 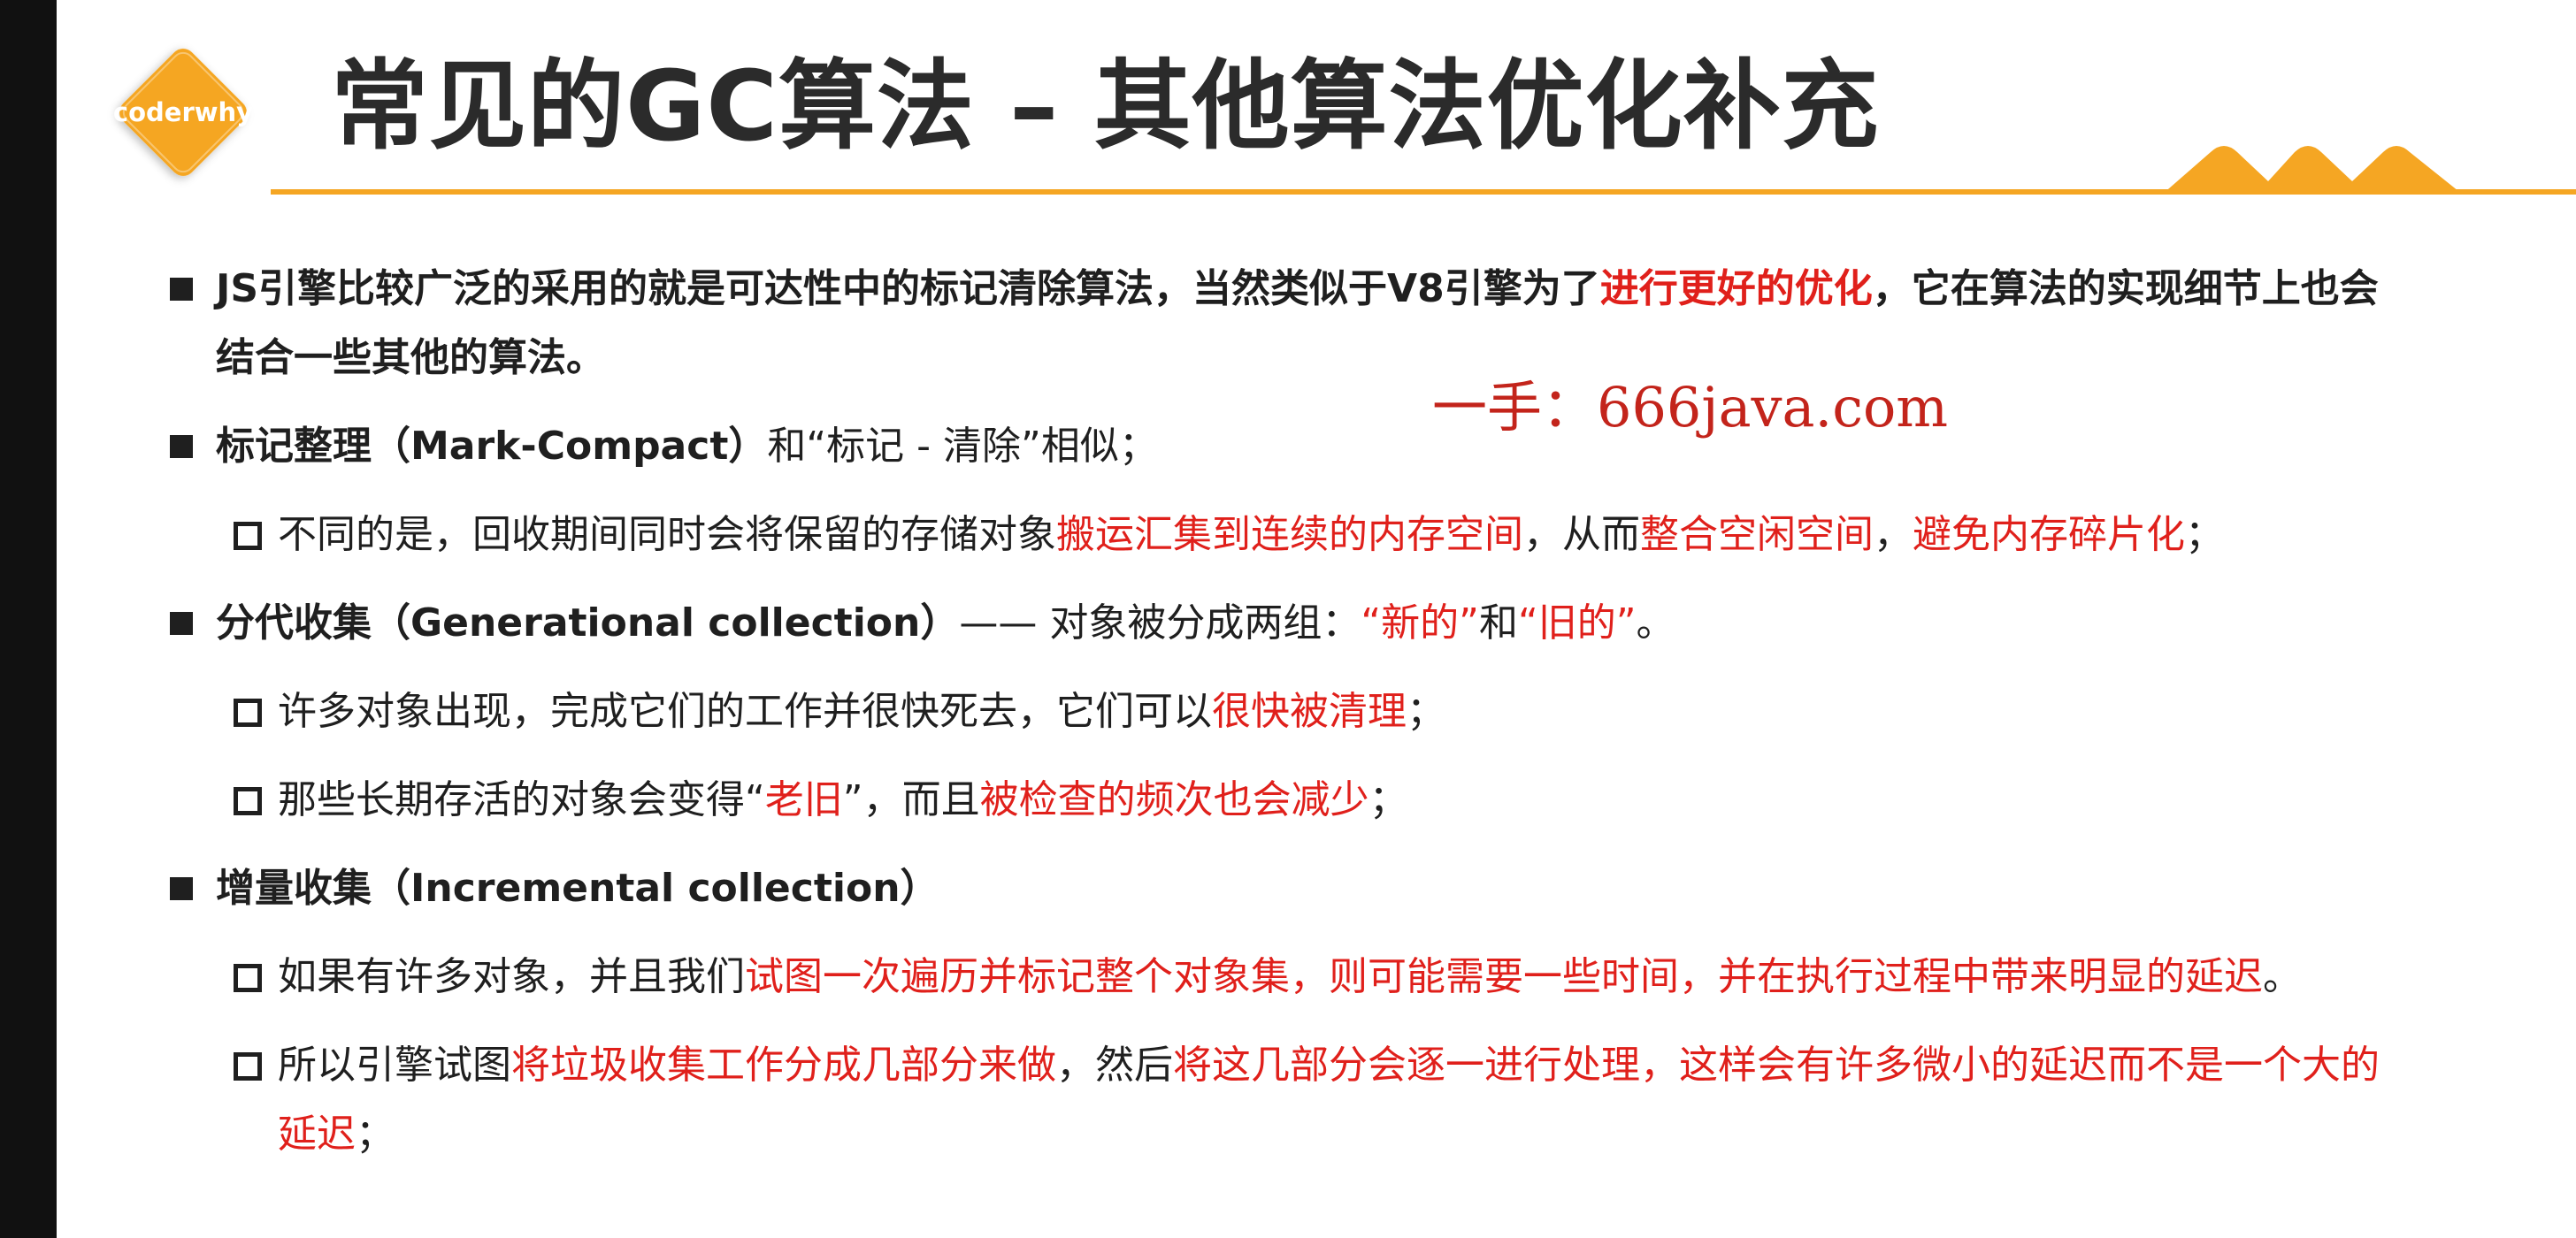 What do you see at coordinates (911, 799) in the screenshot?
I see `bullet-text: ”，而且` at bounding box center [911, 799].